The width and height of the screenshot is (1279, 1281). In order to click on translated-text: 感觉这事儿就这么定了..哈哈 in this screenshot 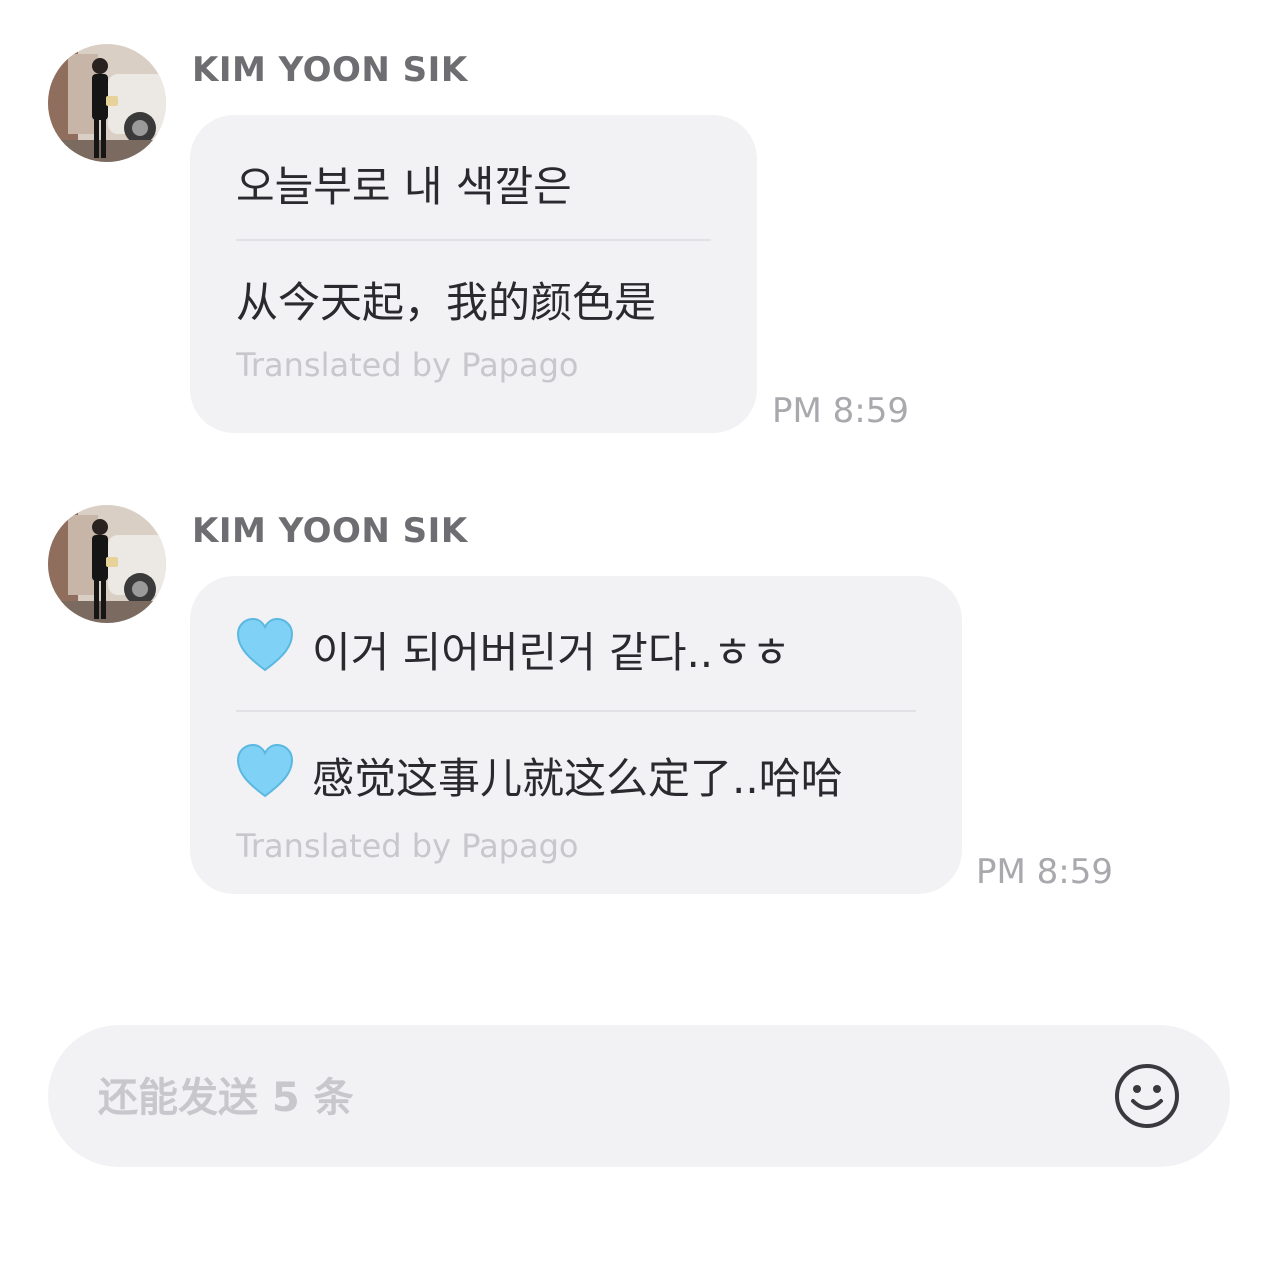, I will do `click(577, 778)`.